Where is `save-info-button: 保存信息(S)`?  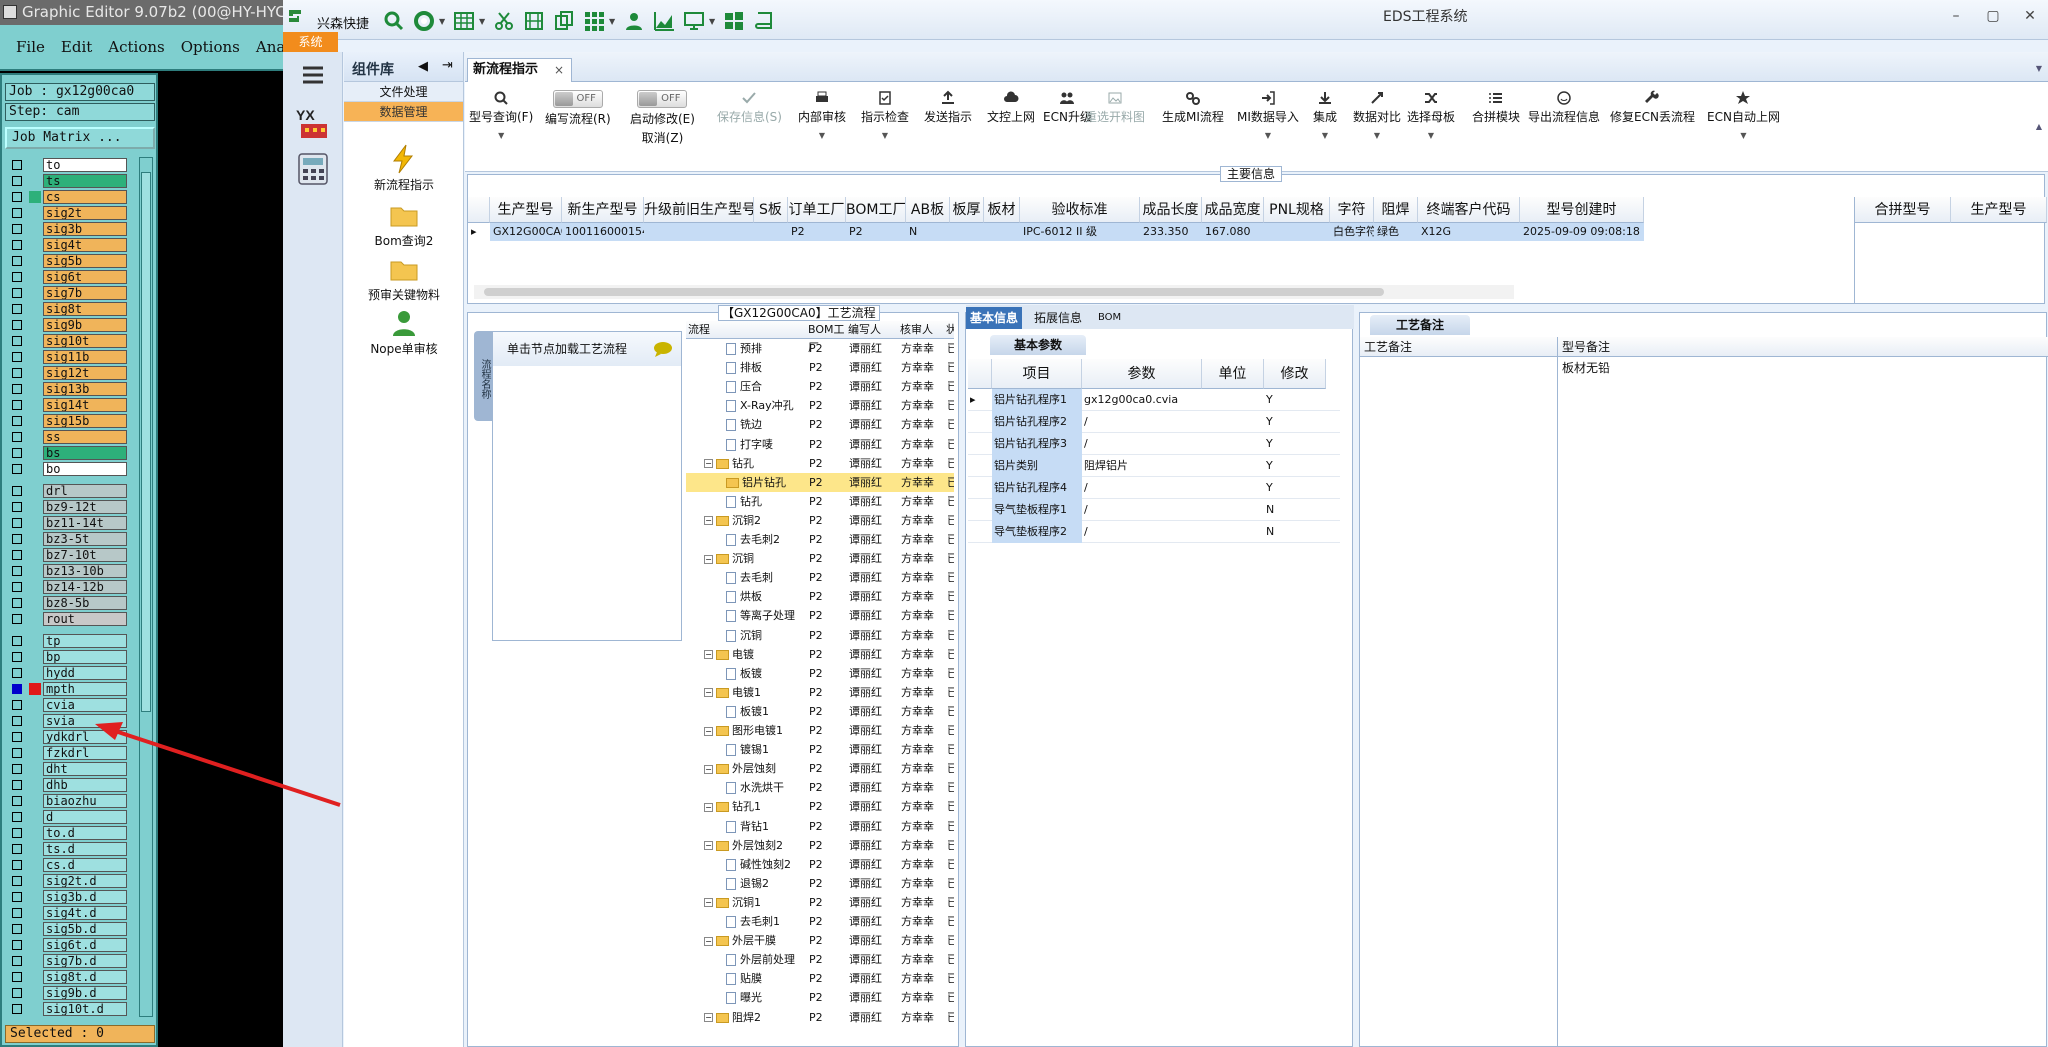
save-info-button: 保存信息(S) is located at coordinates (749, 107).